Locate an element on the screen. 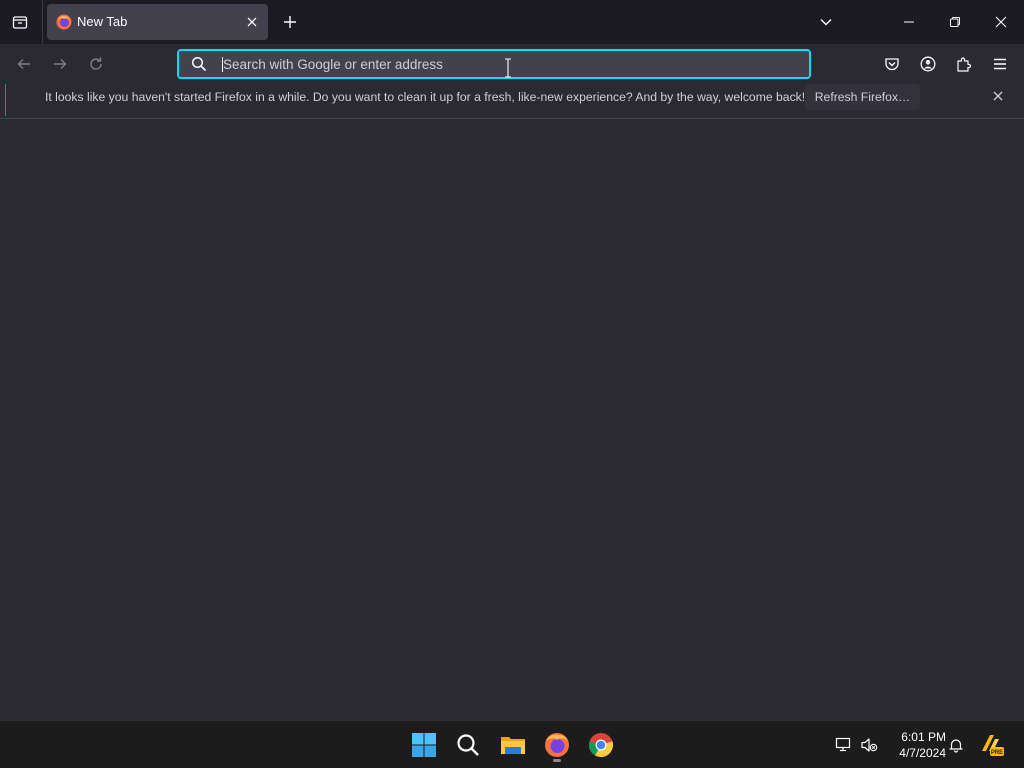  clock: 6:01 PM 4/7/2024 is located at coordinates (915, 745).